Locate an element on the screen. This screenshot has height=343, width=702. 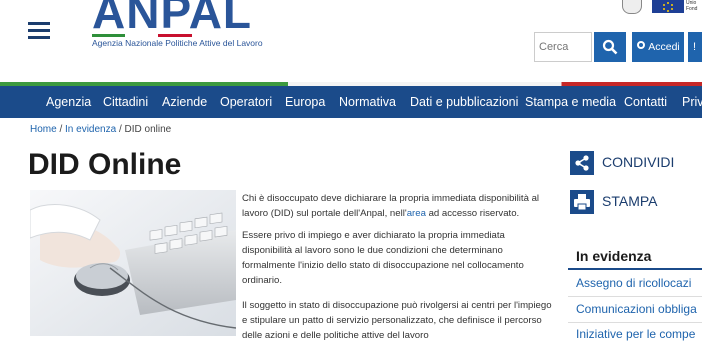
logo-wordmark: ANPAL is located at coordinates (172, 19).